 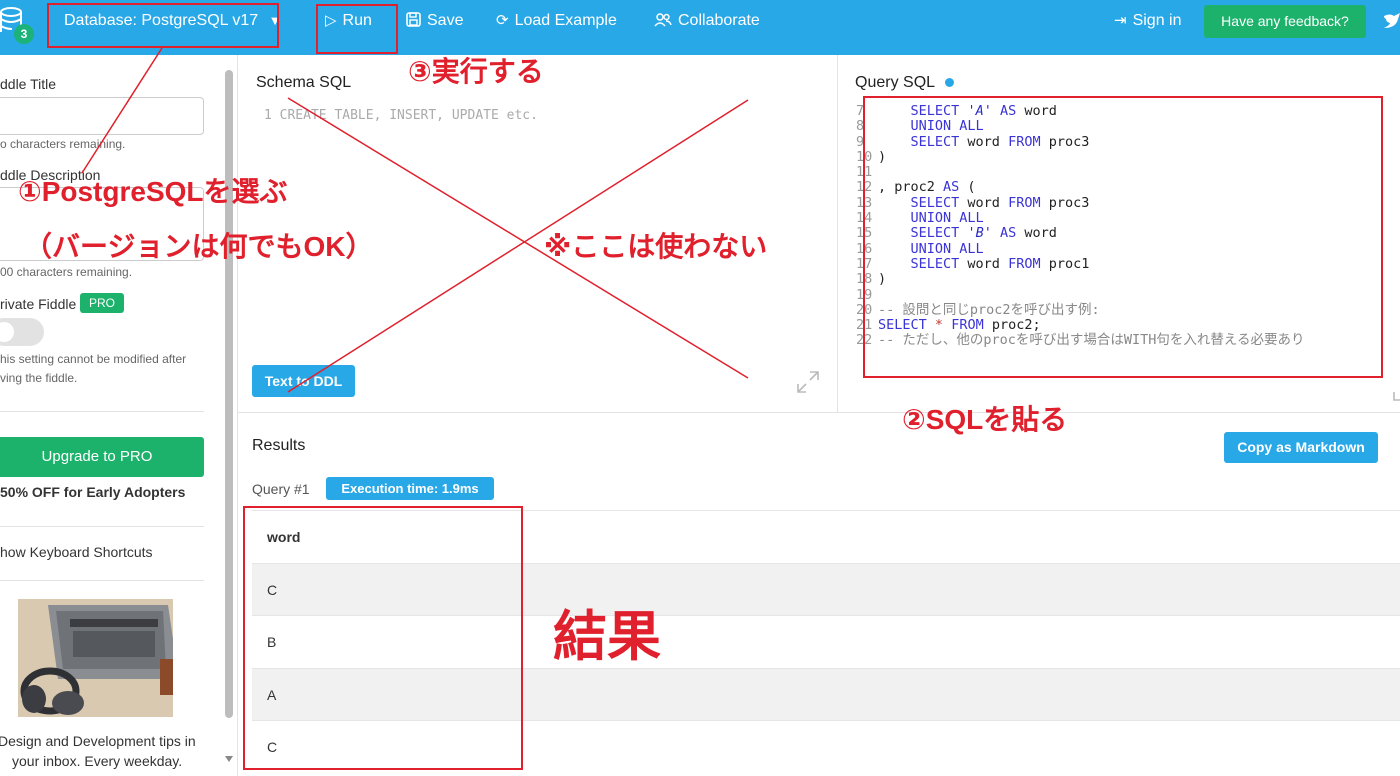 What do you see at coordinates (229, 759) in the screenshot?
I see `scroll-down-icon` at bounding box center [229, 759].